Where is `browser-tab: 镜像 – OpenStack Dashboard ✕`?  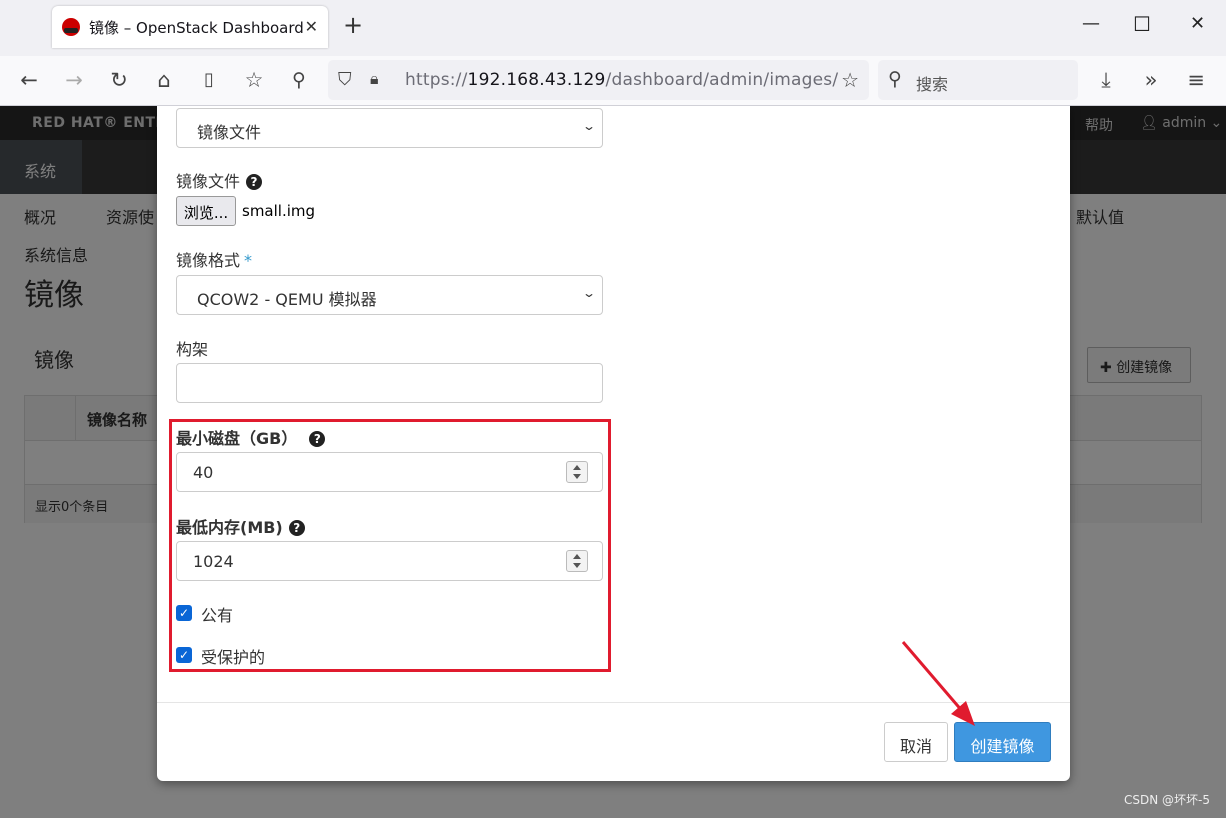 browser-tab: 镜像 – OpenStack Dashboard ✕ is located at coordinates (190, 27).